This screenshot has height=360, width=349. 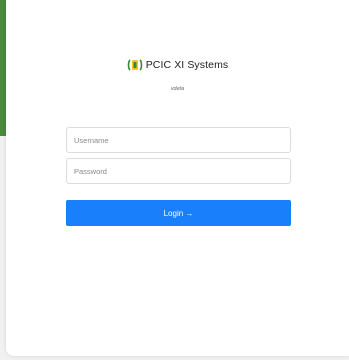 I want to click on username-input, so click(x=178, y=140).